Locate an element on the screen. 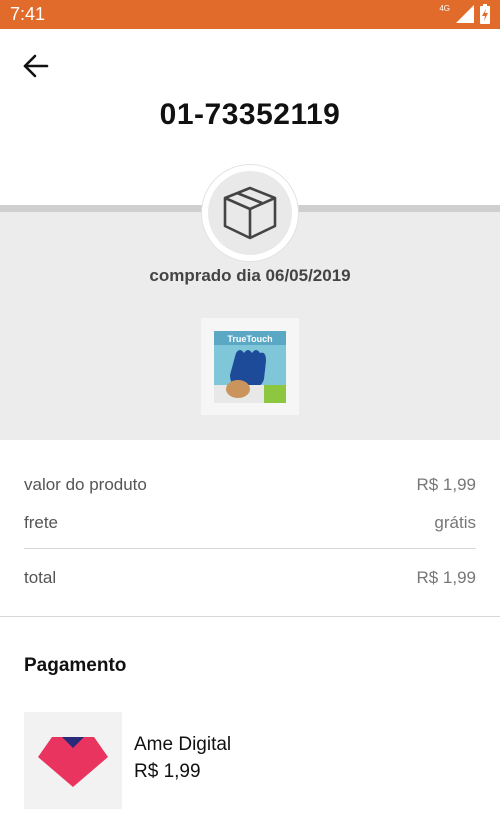  back-button is located at coordinates (36, 67).